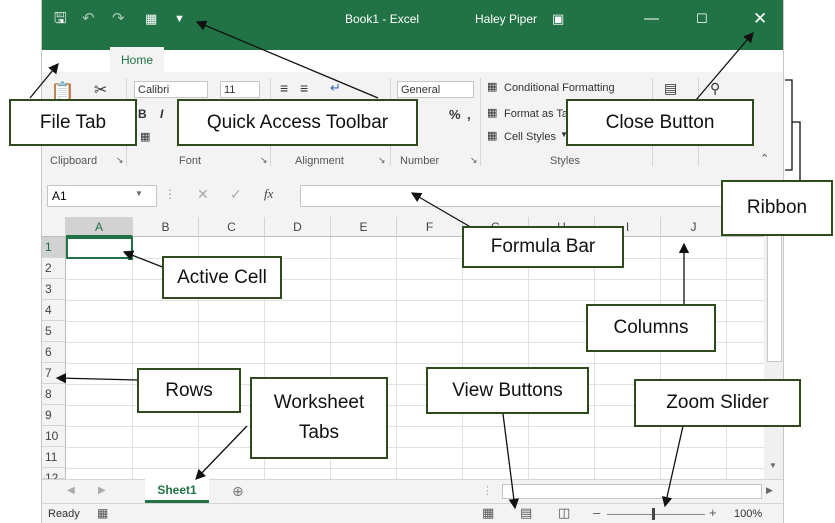 The width and height of the screenshot is (835, 523). I want to click on prev-sheet-icon: ◀, so click(71, 490).